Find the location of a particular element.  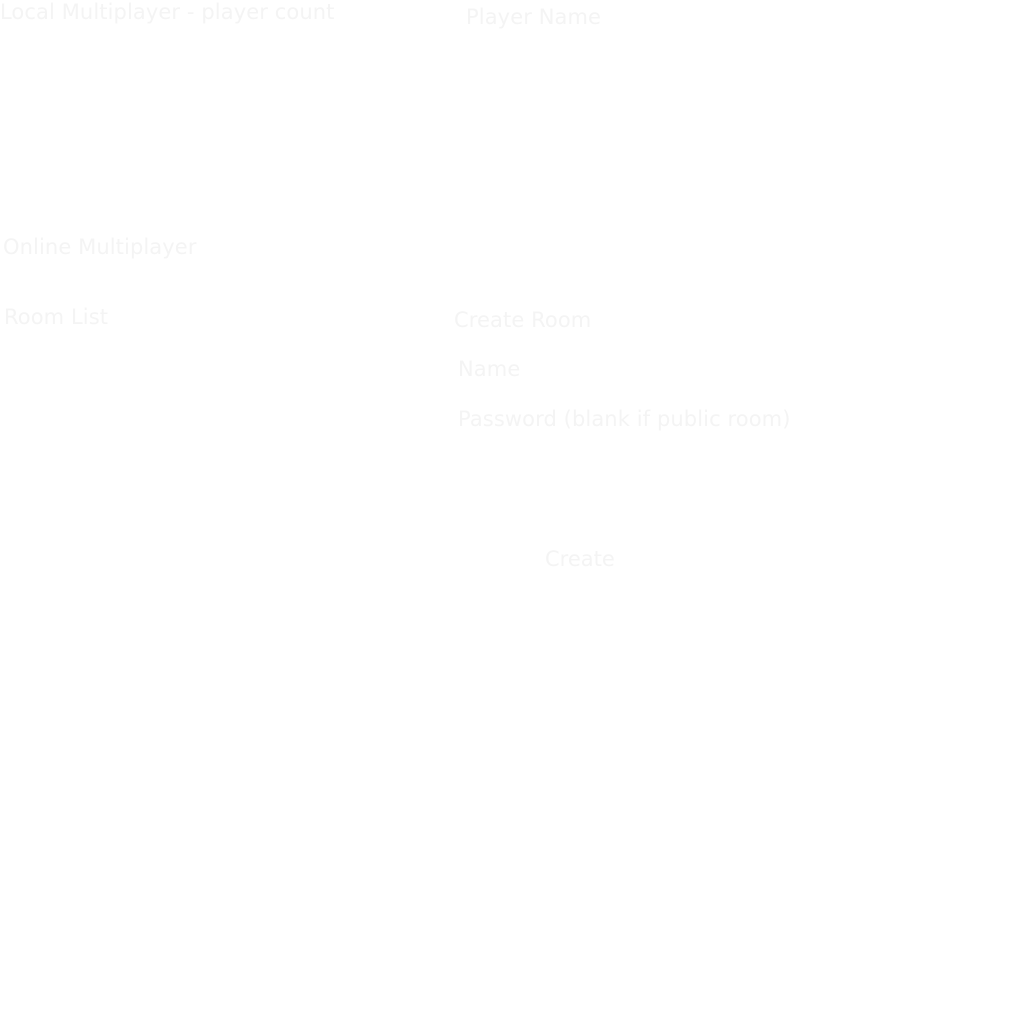

room-password-label: Password (blank if public room) is located at coordinates (624, 419).